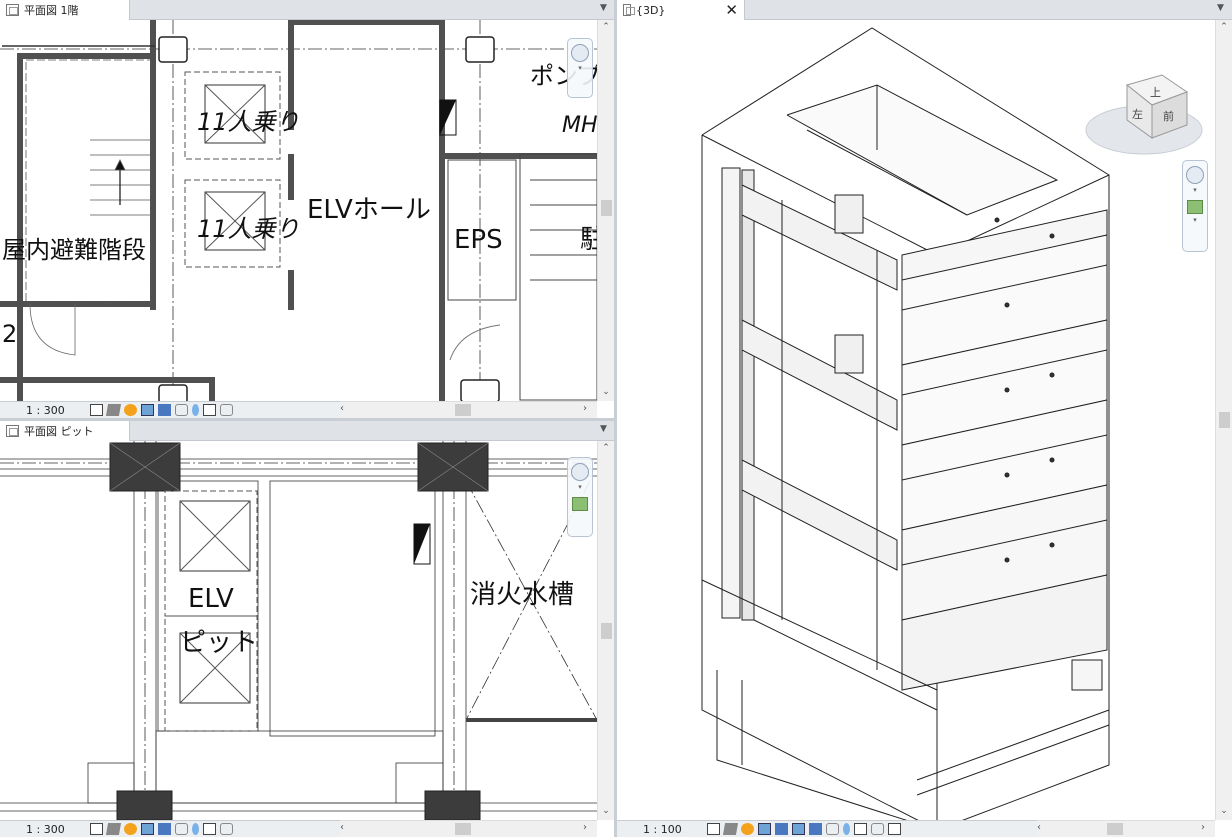 The image size is (1232, 837). I want to click on lock-3d-view-icon, so click(832, 829).